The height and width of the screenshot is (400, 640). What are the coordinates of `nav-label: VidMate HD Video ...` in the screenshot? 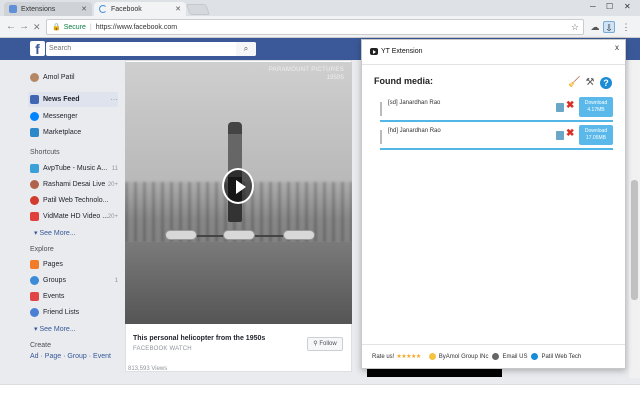 It's located at (76, 216).